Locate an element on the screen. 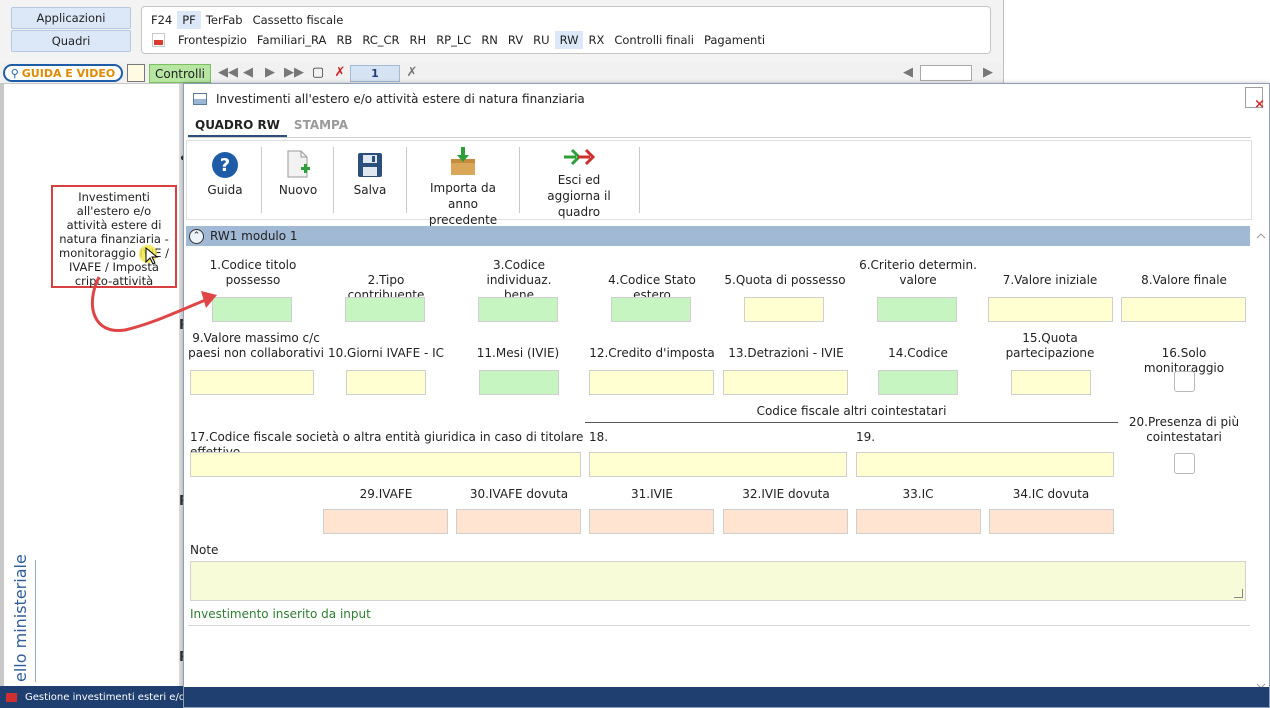 The height and width of the screenshot is (708, 1270). ribbon-separator is located at coordinates (519, 180).